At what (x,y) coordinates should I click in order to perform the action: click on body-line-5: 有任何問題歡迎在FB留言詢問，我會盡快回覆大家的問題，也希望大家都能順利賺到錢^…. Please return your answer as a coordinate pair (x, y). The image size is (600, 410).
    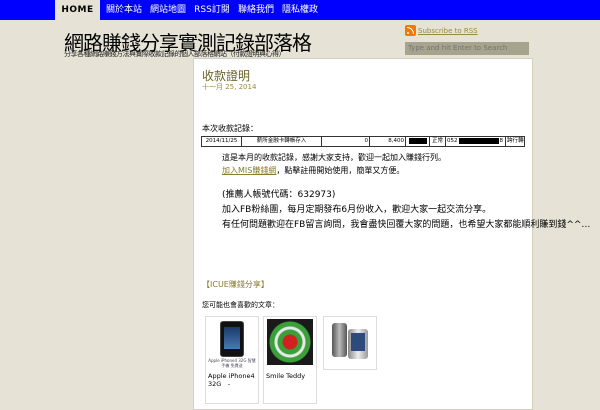
    Looking at the image, I should click on (406, 225).